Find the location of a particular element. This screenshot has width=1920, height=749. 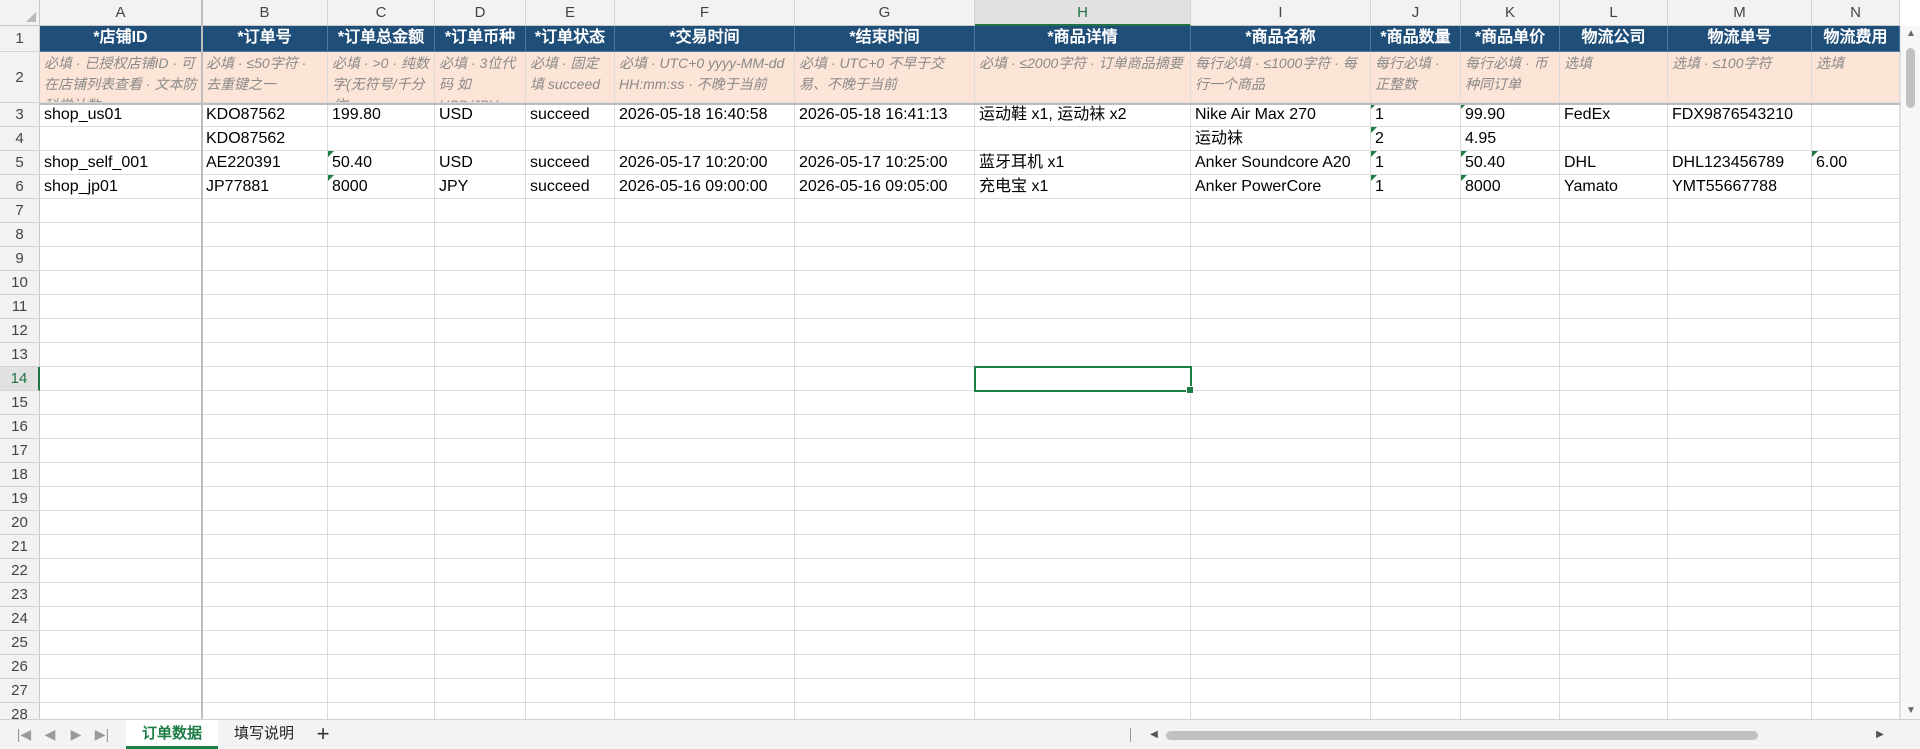

header-cell-f: *交易时间 is located at coordinates (705, 39).